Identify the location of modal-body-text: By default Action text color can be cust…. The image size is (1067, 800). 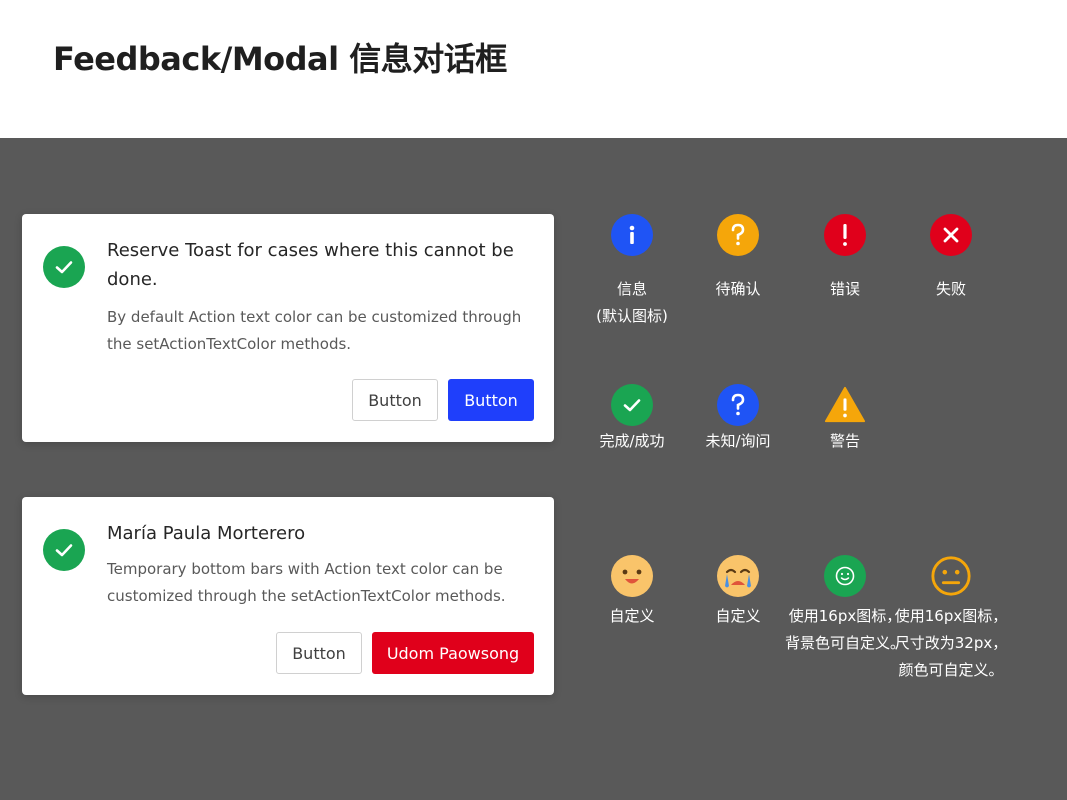
(314, 330).